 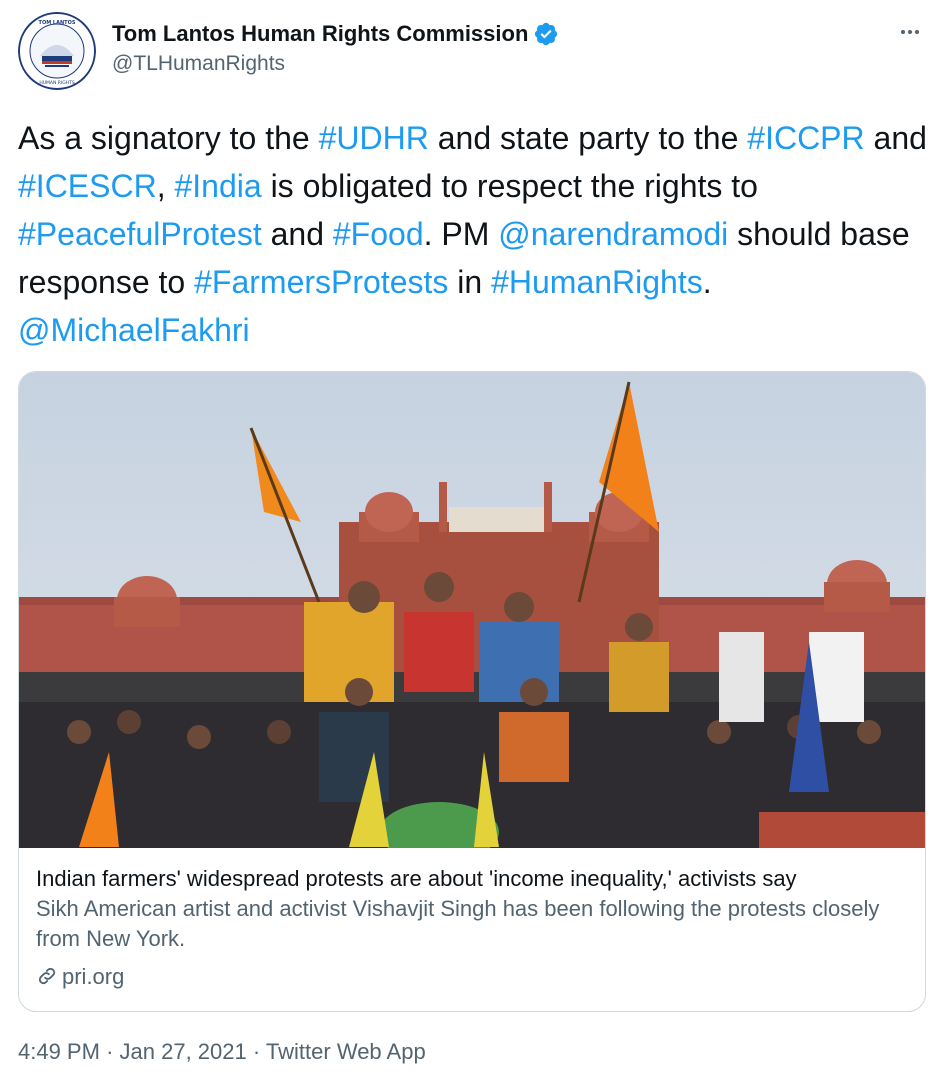 I want to click on tweet-date: Jan 27, 2021, so click(x=183, y=1051).